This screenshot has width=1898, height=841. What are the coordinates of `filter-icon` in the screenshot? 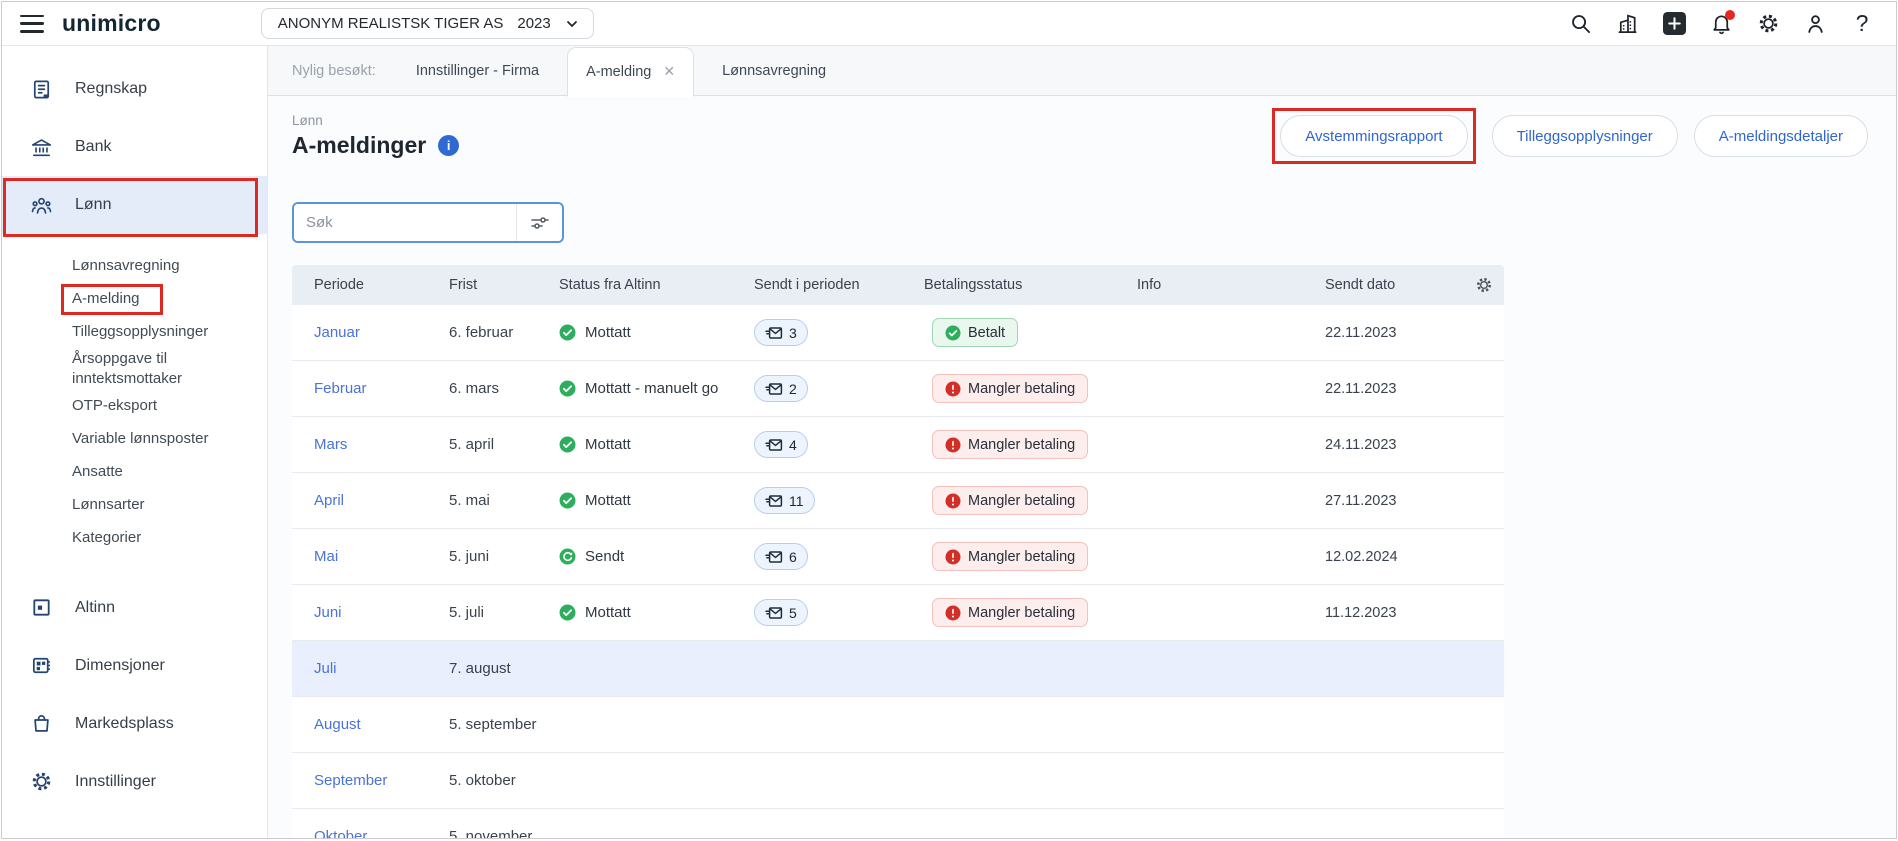 It's located at (539, 222).